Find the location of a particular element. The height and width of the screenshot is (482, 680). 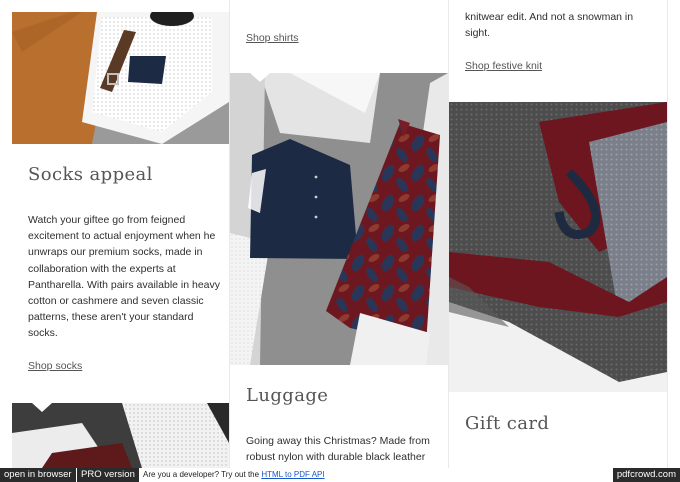

open-in-browser-button: open in browser is located at coordinates (38, 475).